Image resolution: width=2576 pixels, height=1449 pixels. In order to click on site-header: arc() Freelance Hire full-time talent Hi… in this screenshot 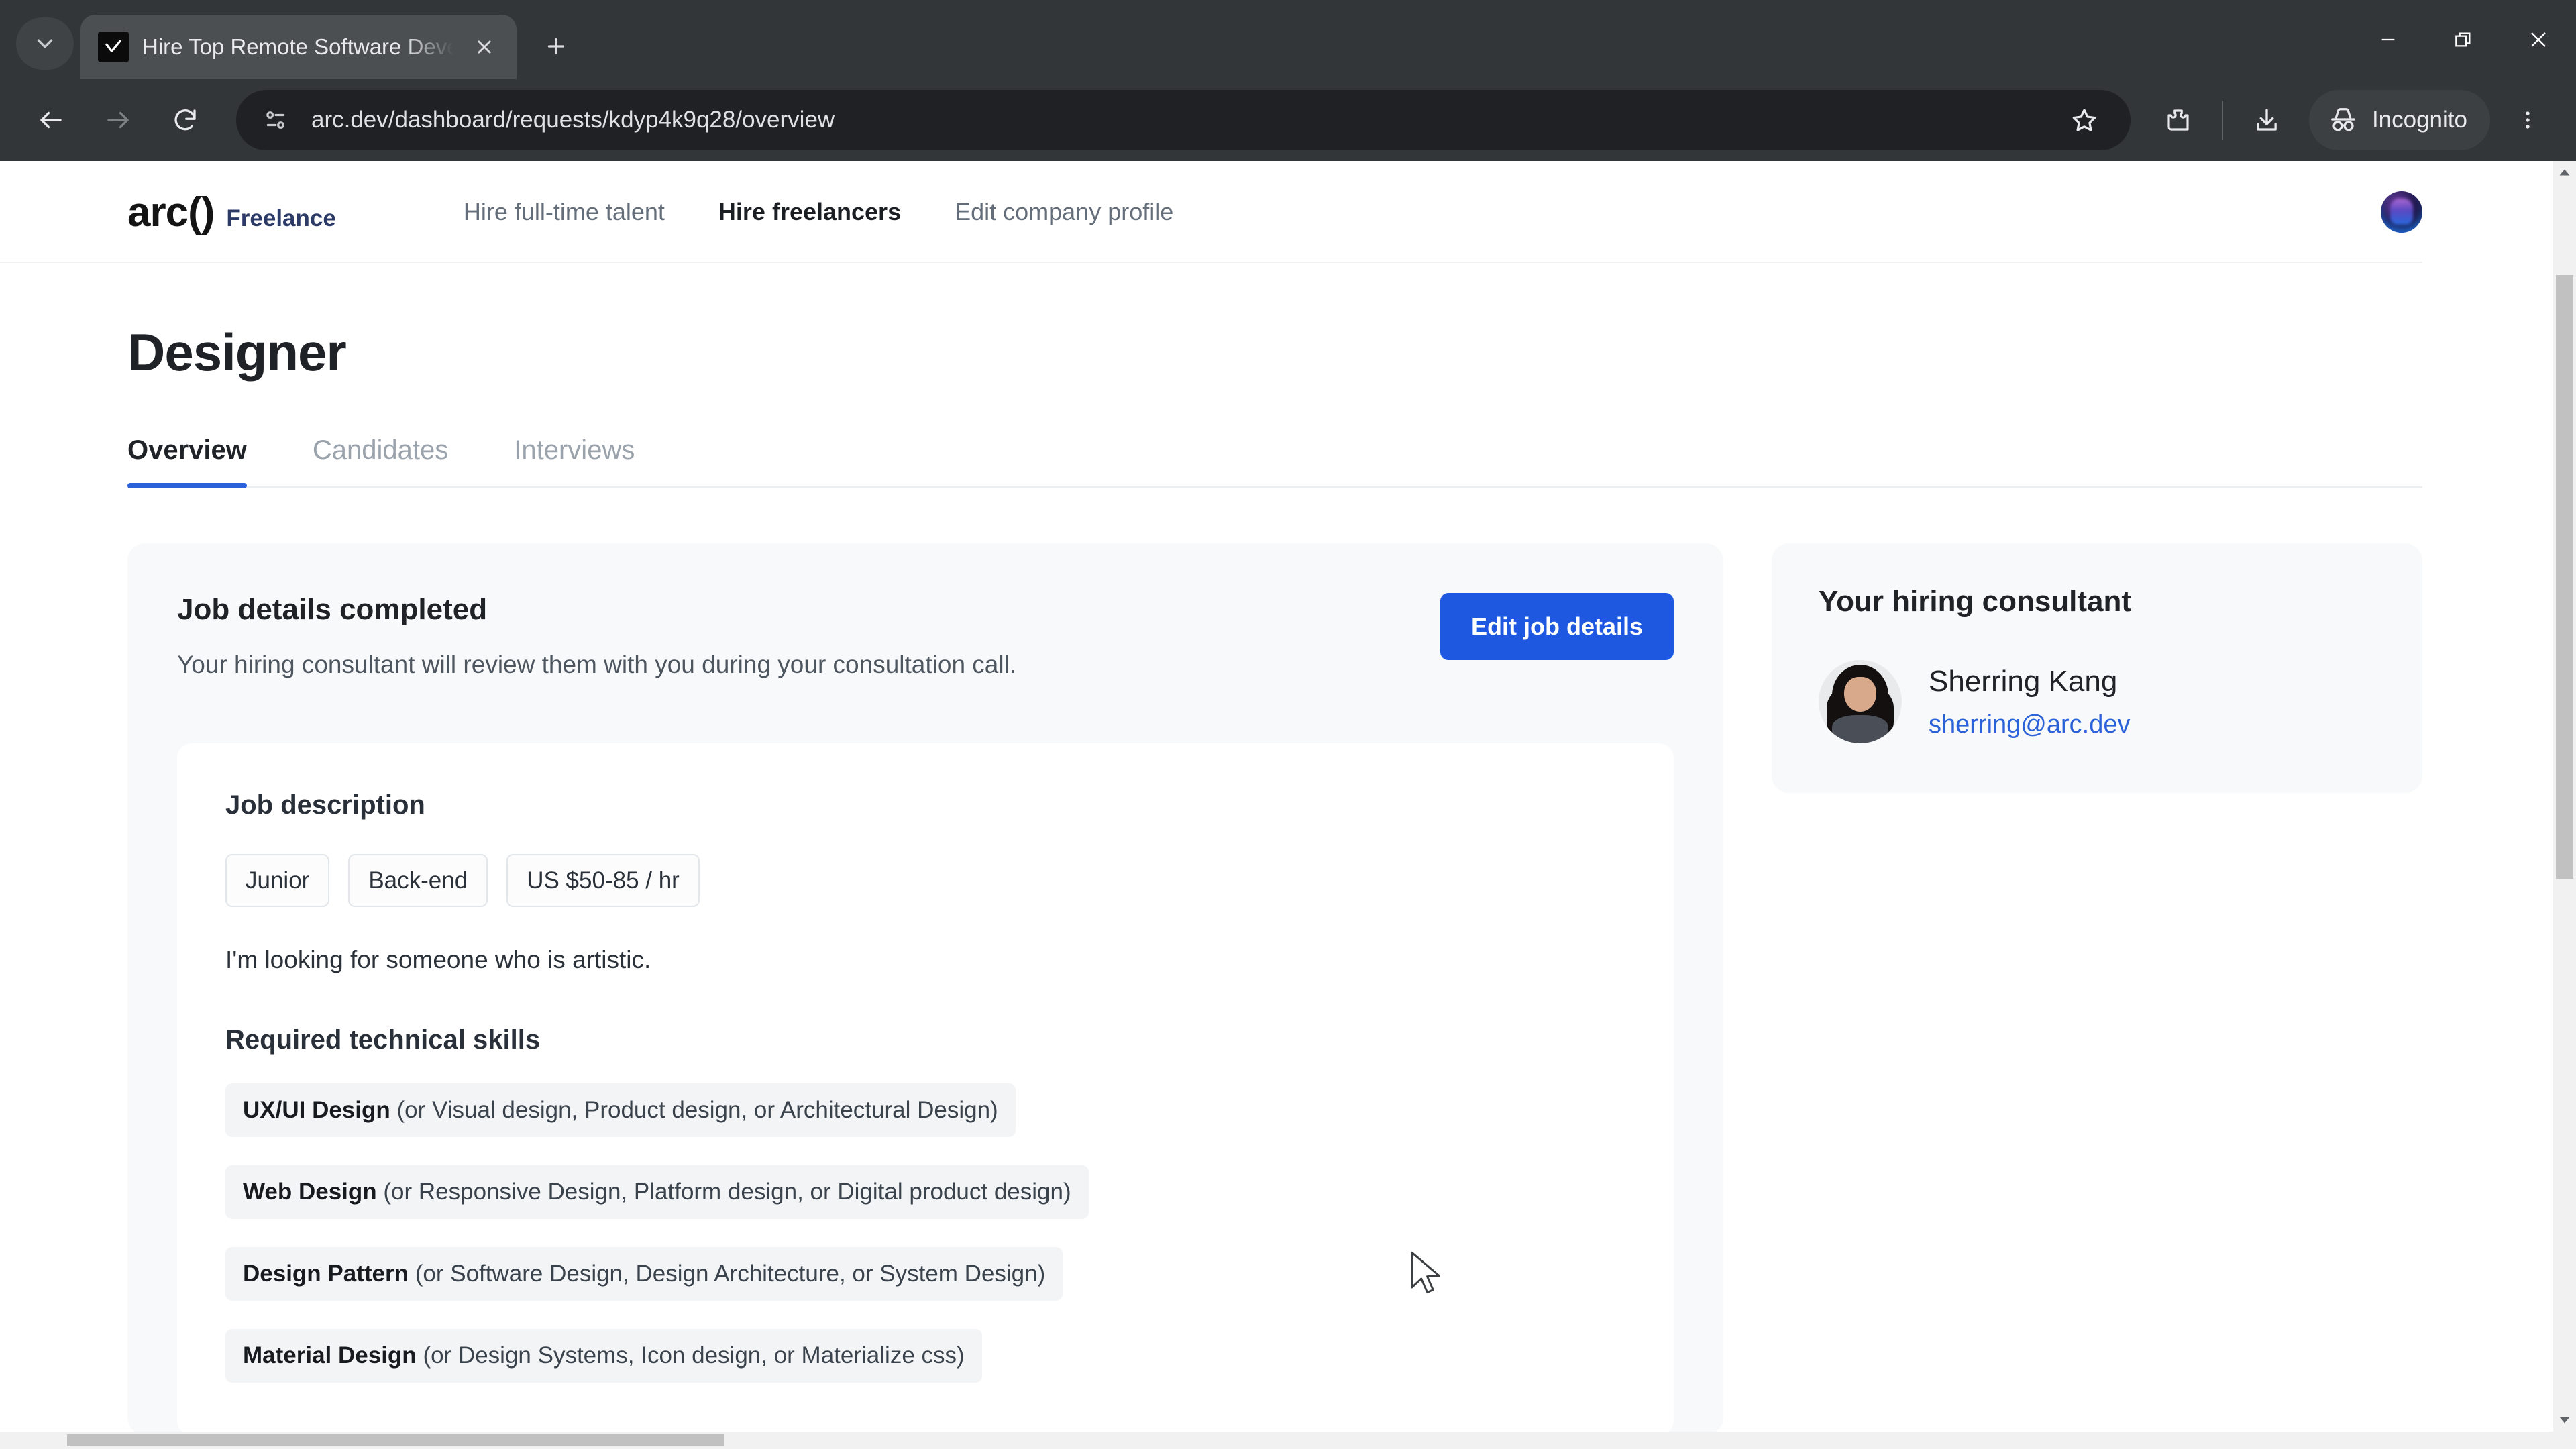, I will do `click(1276, 212)`.